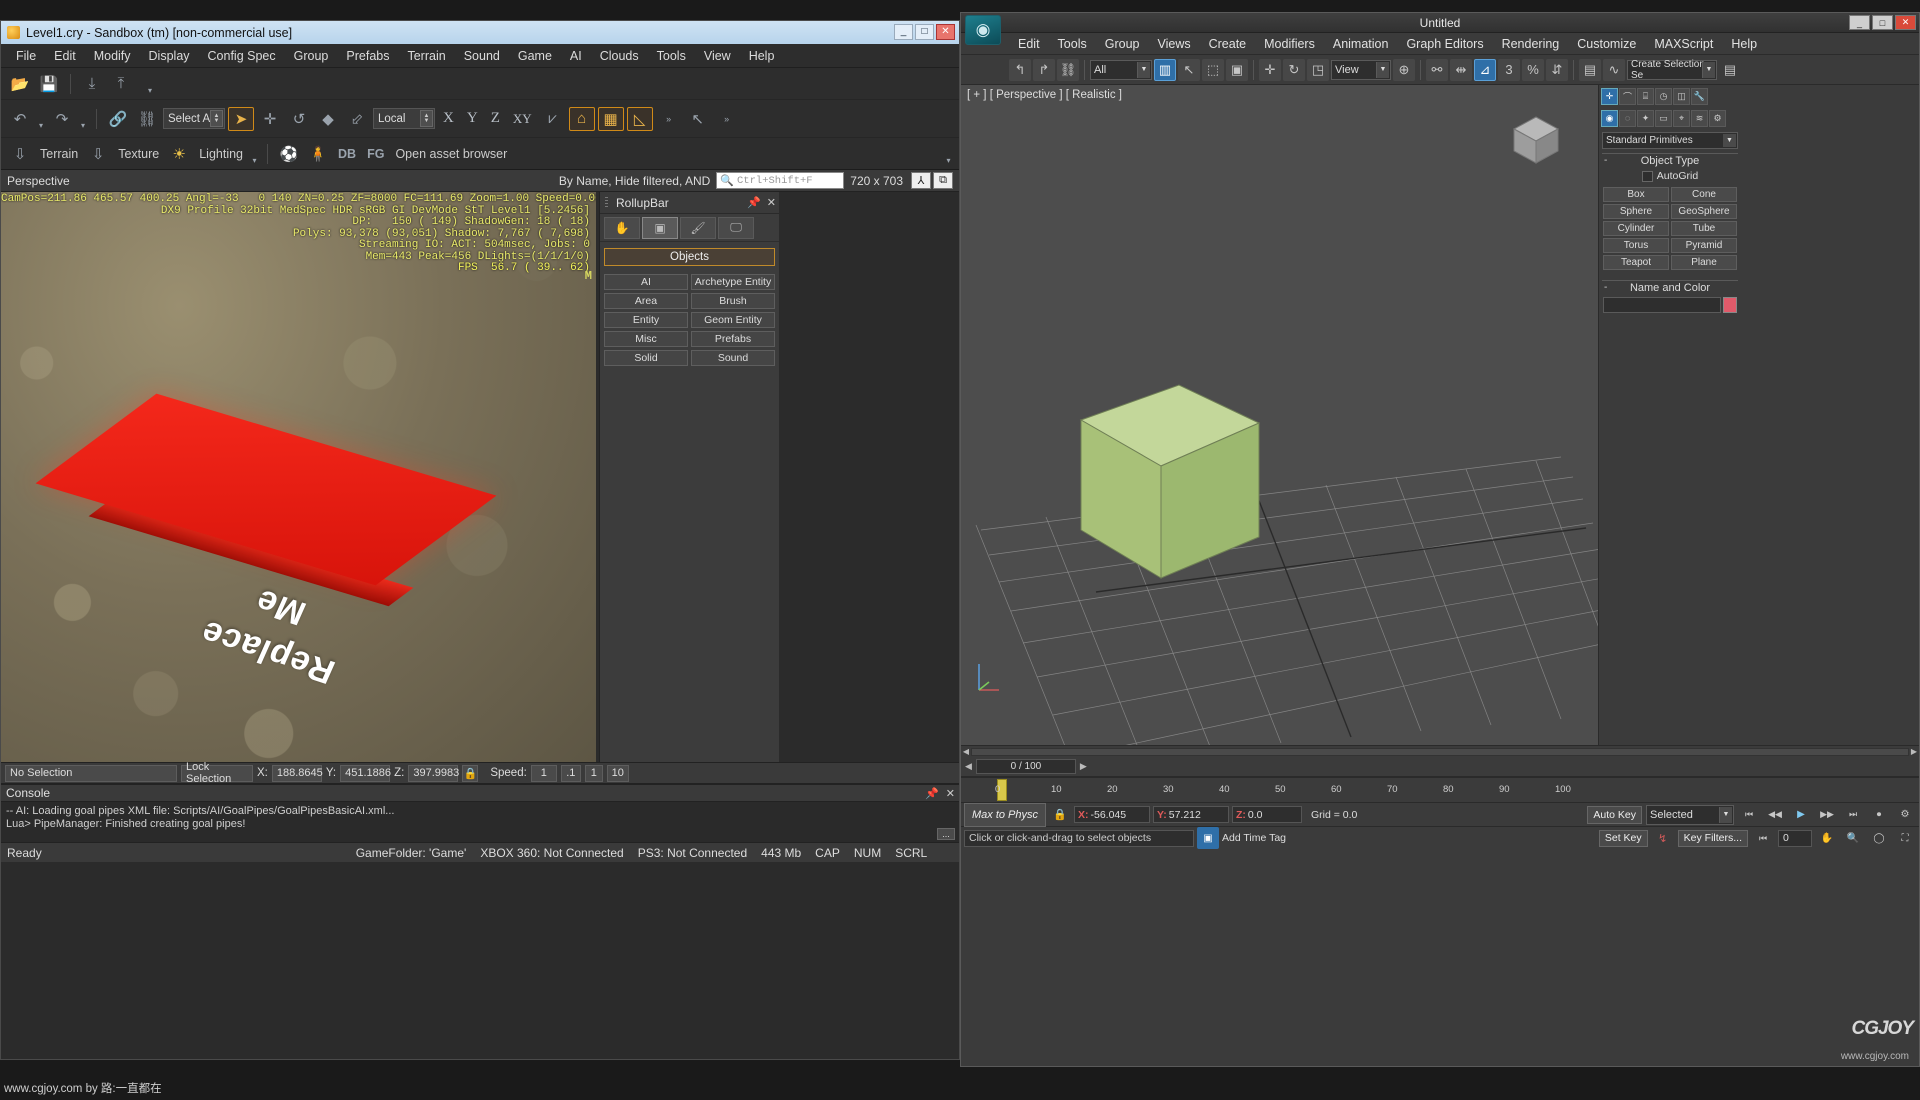  I want to click on select-lock-icon: 🔒, so click(1060, 815).